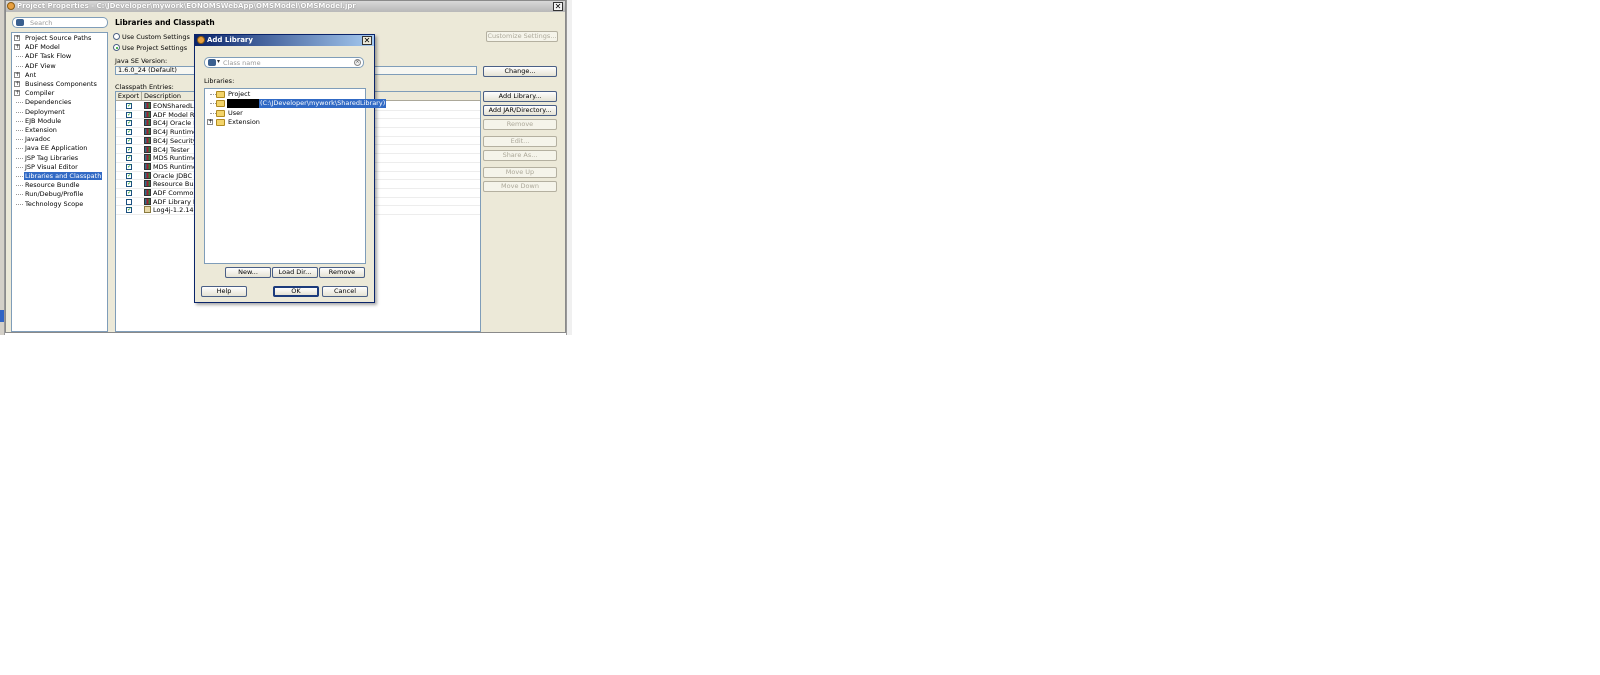 This screenshot has width=1600, height=675. I want to click on jdeveloper-icon, so click(11, 6).